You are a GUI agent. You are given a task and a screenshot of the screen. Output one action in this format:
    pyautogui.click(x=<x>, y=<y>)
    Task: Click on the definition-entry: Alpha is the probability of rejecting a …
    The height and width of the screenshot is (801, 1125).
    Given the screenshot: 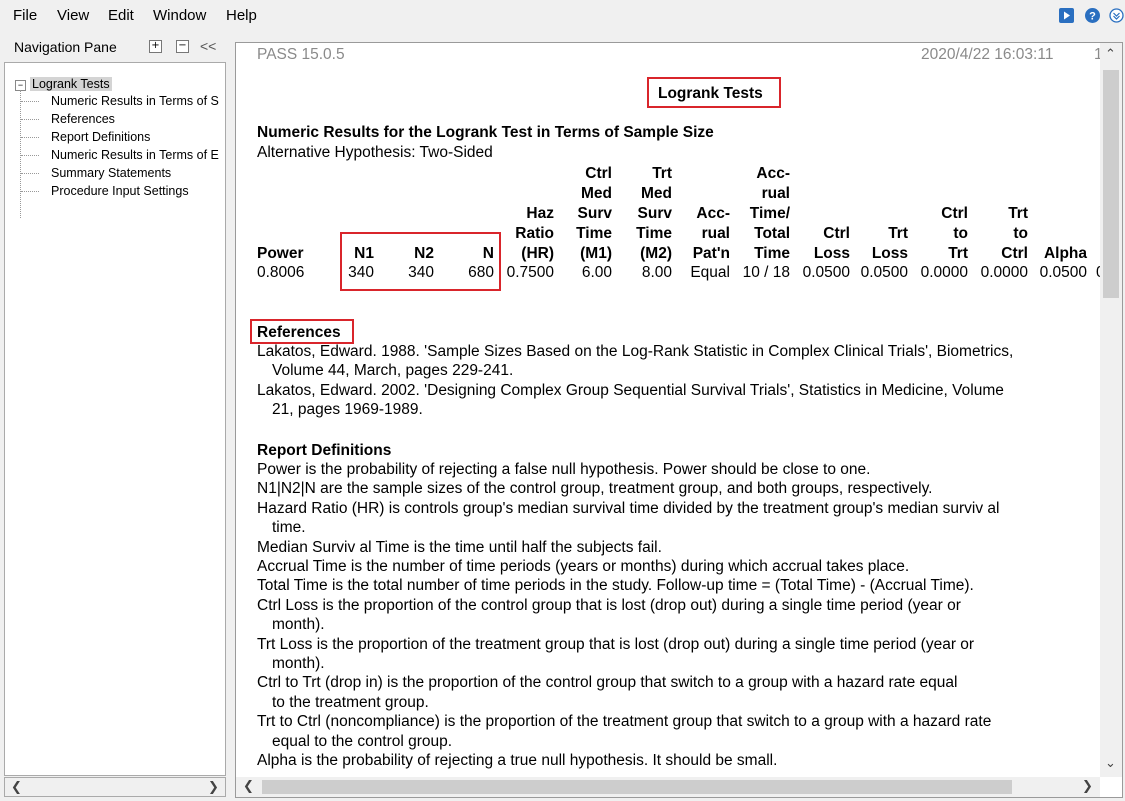 What is the action you would take?
    pyautogui.click(x=677, y=760)
    